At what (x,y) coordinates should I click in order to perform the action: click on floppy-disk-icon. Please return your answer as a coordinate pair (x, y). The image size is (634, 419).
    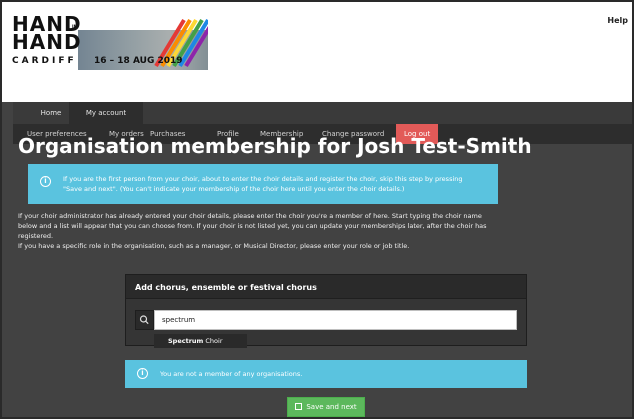
    Looking at the image, I should click on (299, 406).